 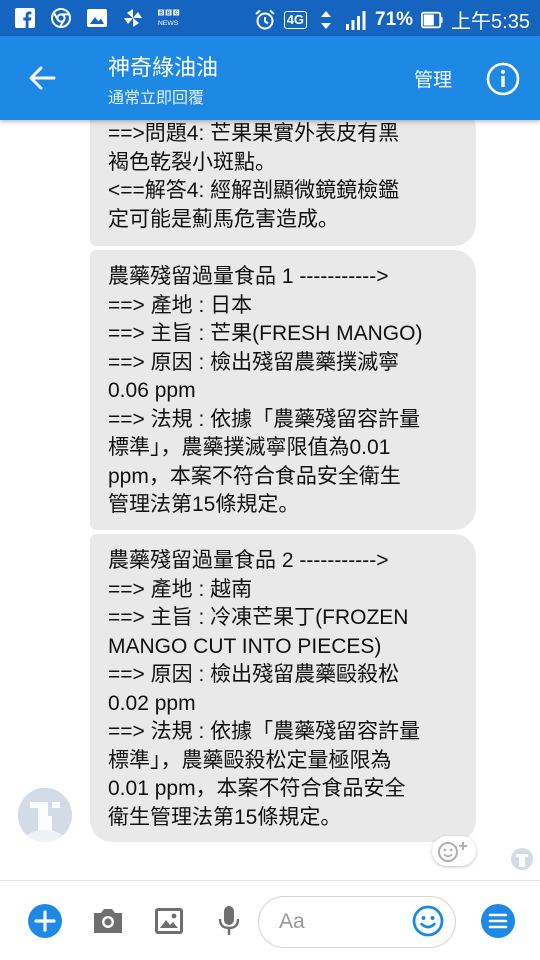 What do you see at coordinates (180, 589) in the screenshot?
I see `message-line: ==> 產地 : 越南` at bounding box center [180, 589].